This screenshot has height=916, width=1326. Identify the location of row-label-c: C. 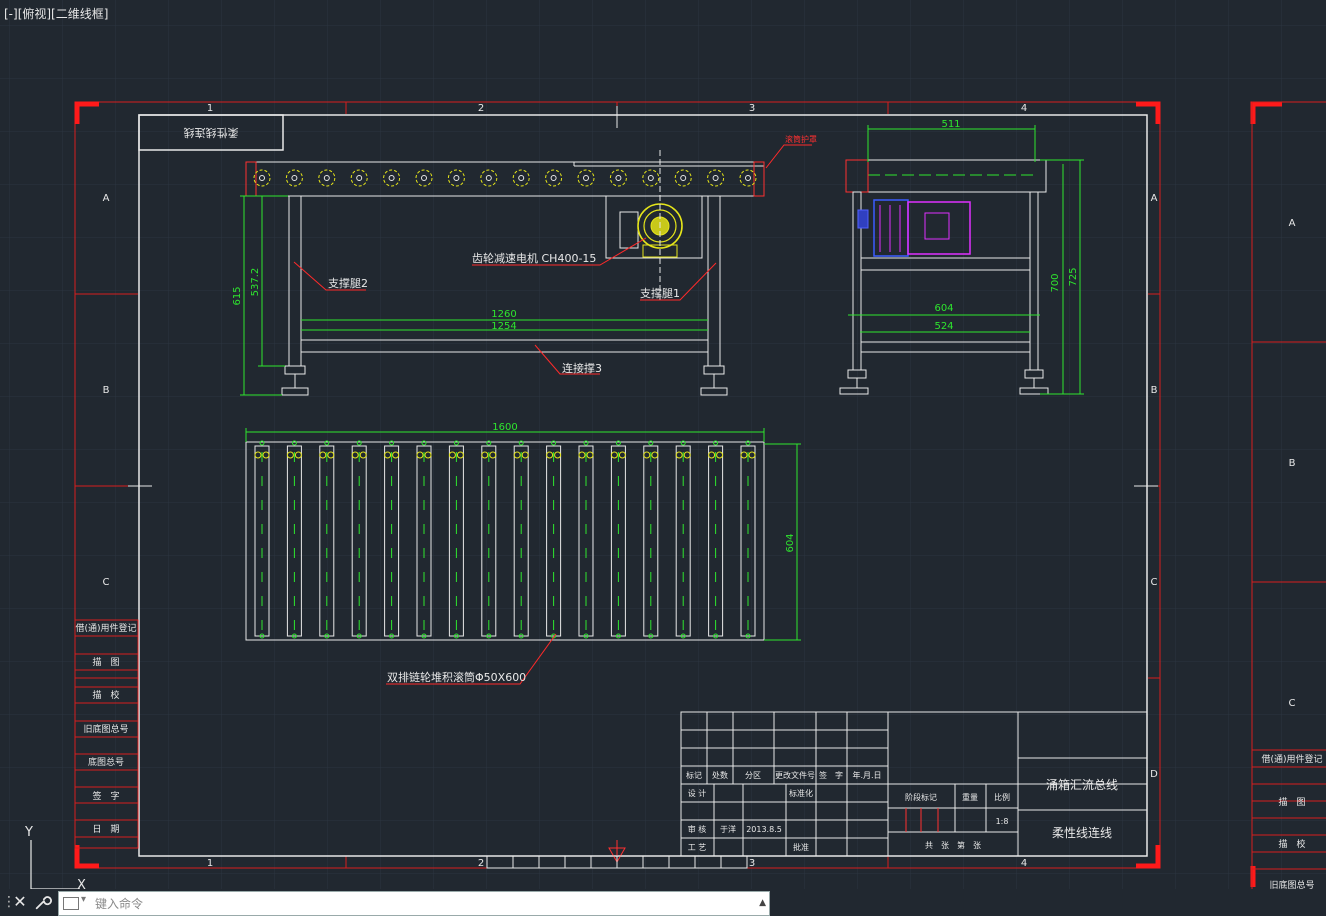
(106, 582).